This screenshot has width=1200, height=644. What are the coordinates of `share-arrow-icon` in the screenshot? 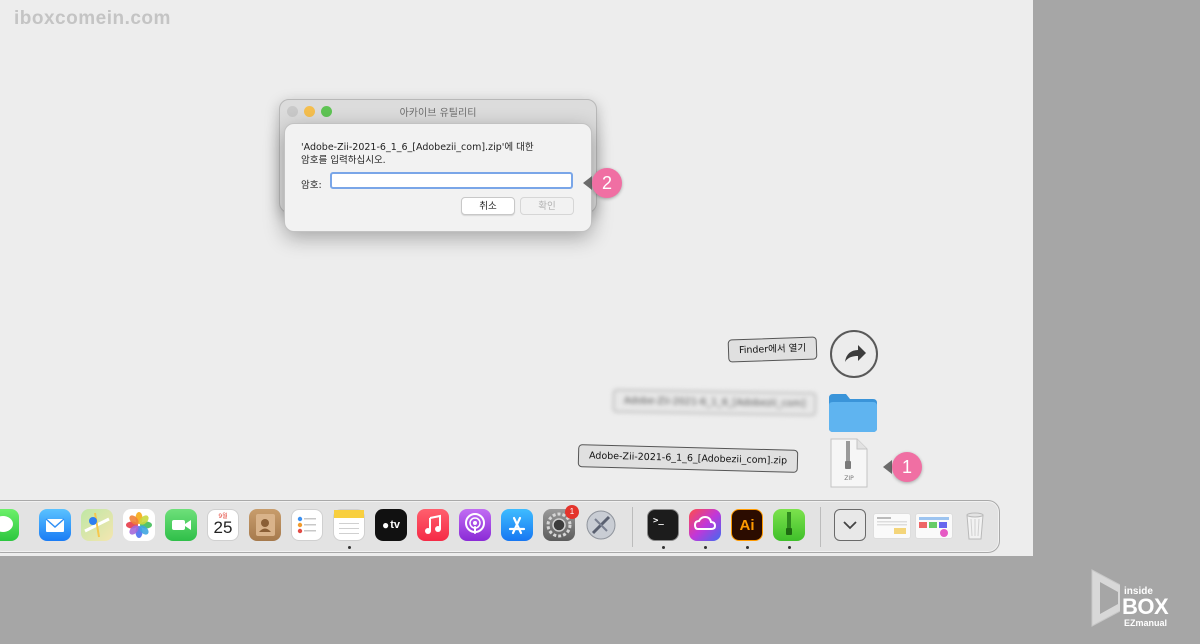 It's located at (855, 353).